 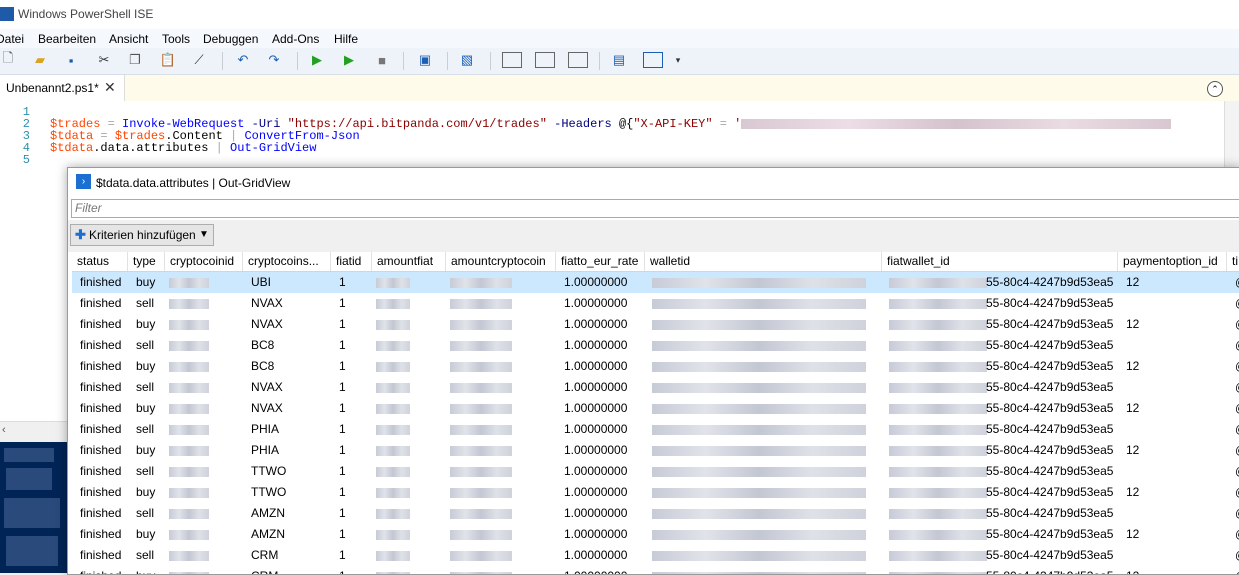 What do you see at coordinates (409, 261) in the screenshot?
I see `column-header-amountfiat: amountfiat` at bounding box center [409, 261].